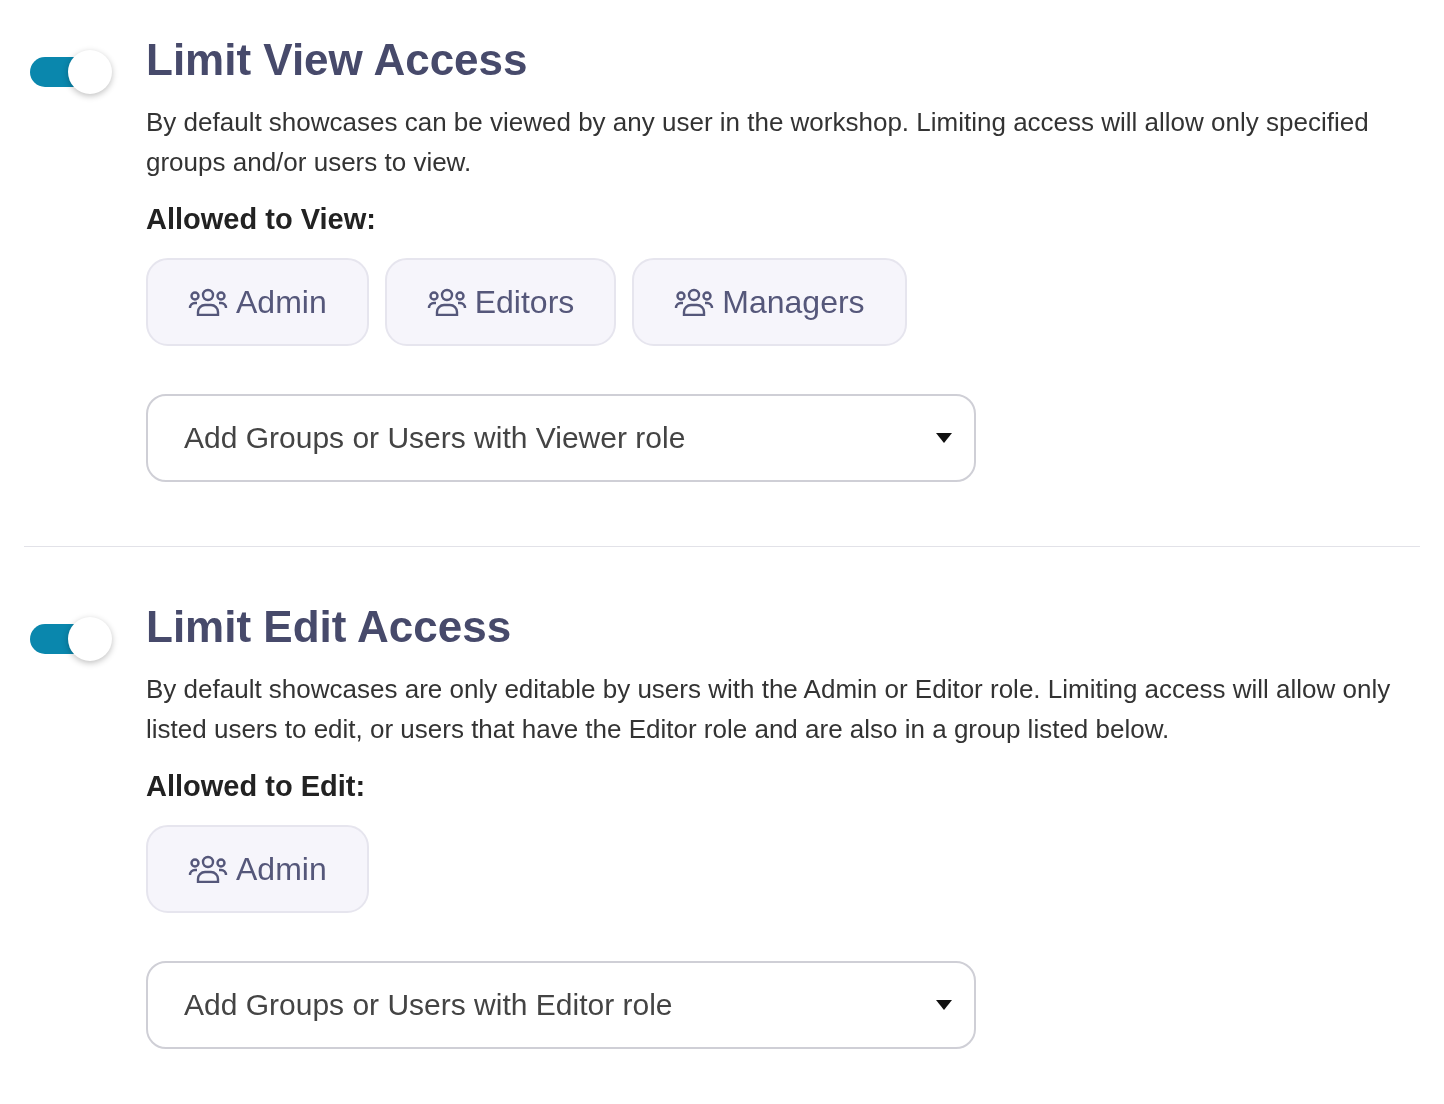 The height and width of the screenshot is (1104, 1444). Describe the element at coordinates (337, 60) in the screenshot. I see `section-title: Limit View Access` at that location.